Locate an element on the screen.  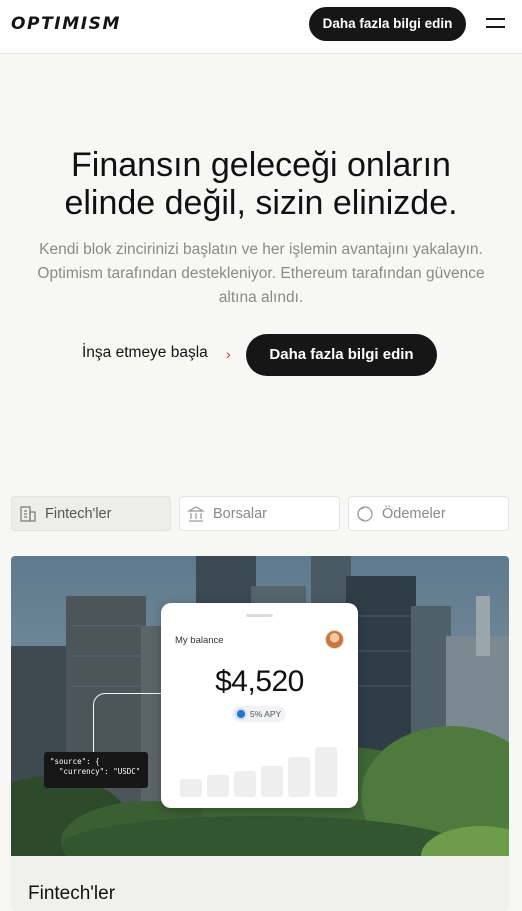
building-icon is located at coordinates (28, 514).